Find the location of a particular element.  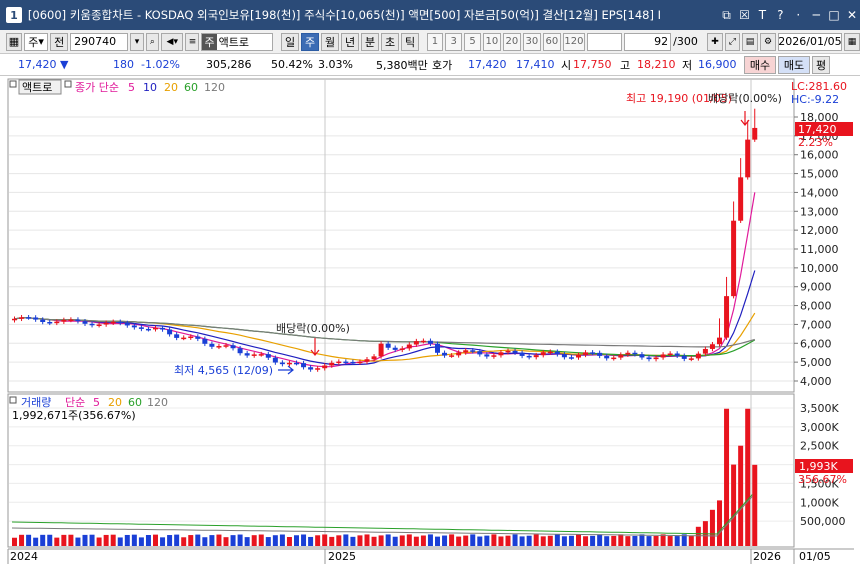

speaker-icon: ◀▾ is located at coordinates (172, 41).